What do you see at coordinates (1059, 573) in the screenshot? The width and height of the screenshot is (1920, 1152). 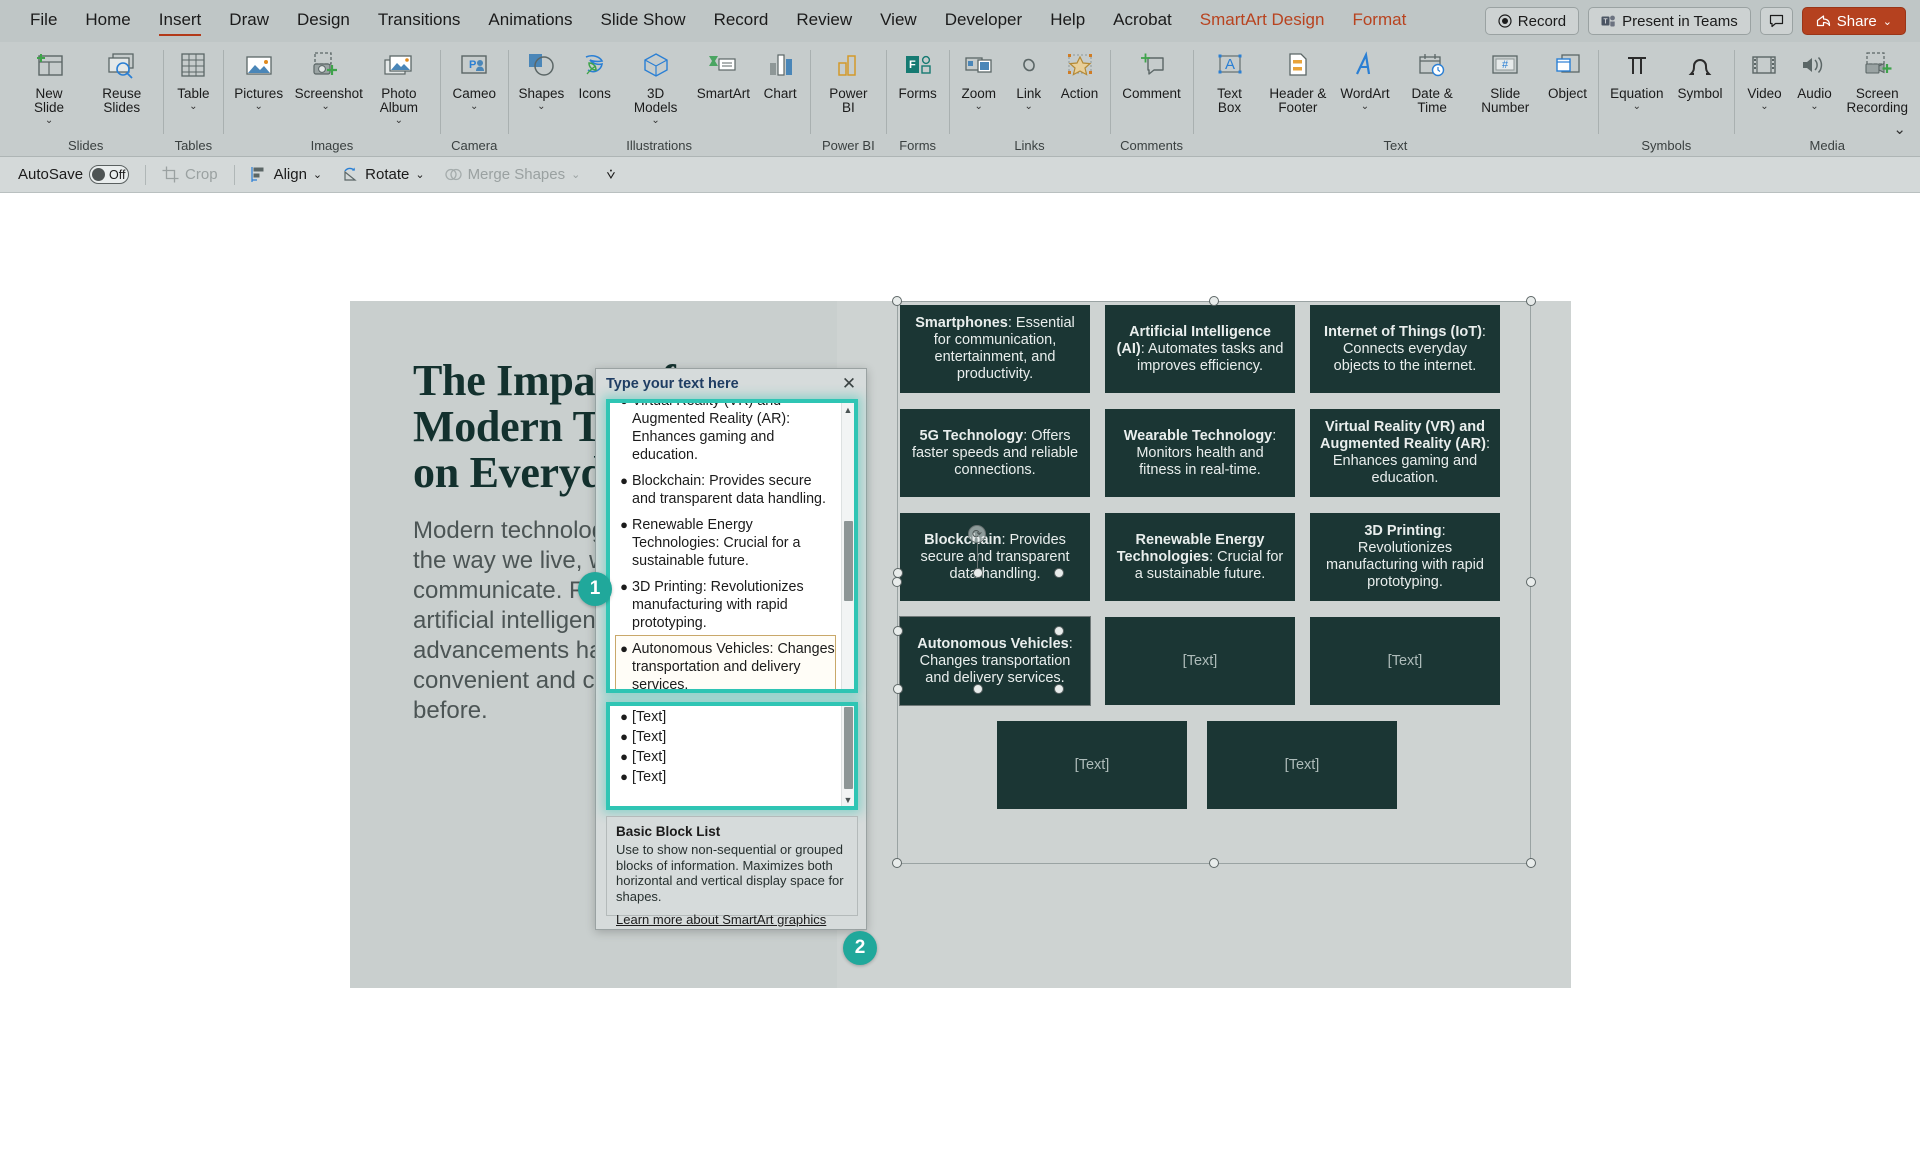 I see `shape-handle-tr` at bounding box center [1059, 573].